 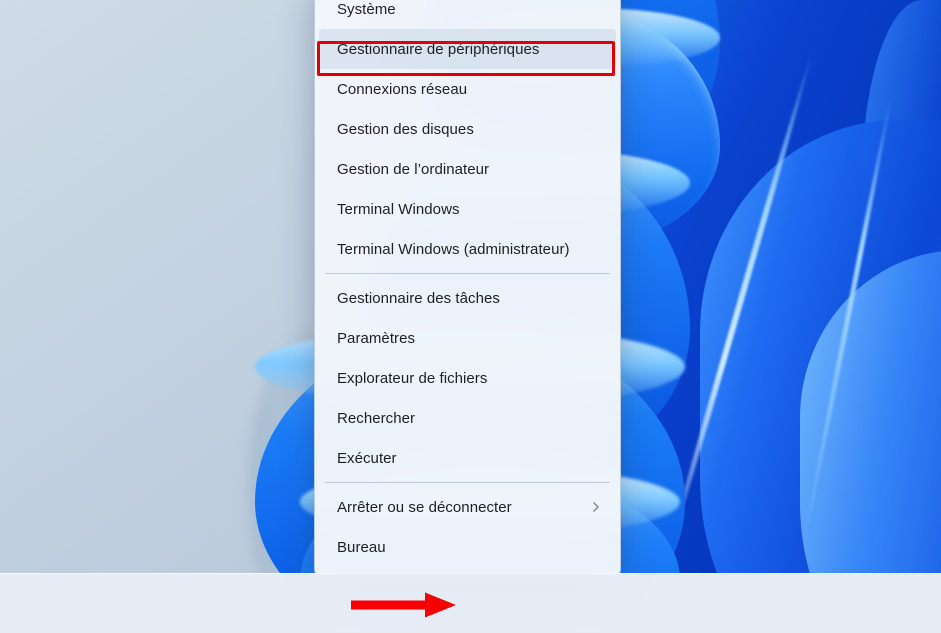 What do you see at coordinates (366, 9) in the screenshot?
I see `menu-item-label: Système` at bounding box center [366, 9].